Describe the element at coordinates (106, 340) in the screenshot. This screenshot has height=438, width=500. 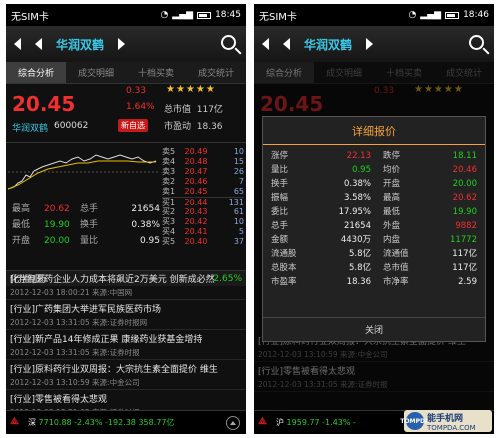
I see `news-title: [行业]新产品14年修成正果 康缘药业获基金增持` at that location.